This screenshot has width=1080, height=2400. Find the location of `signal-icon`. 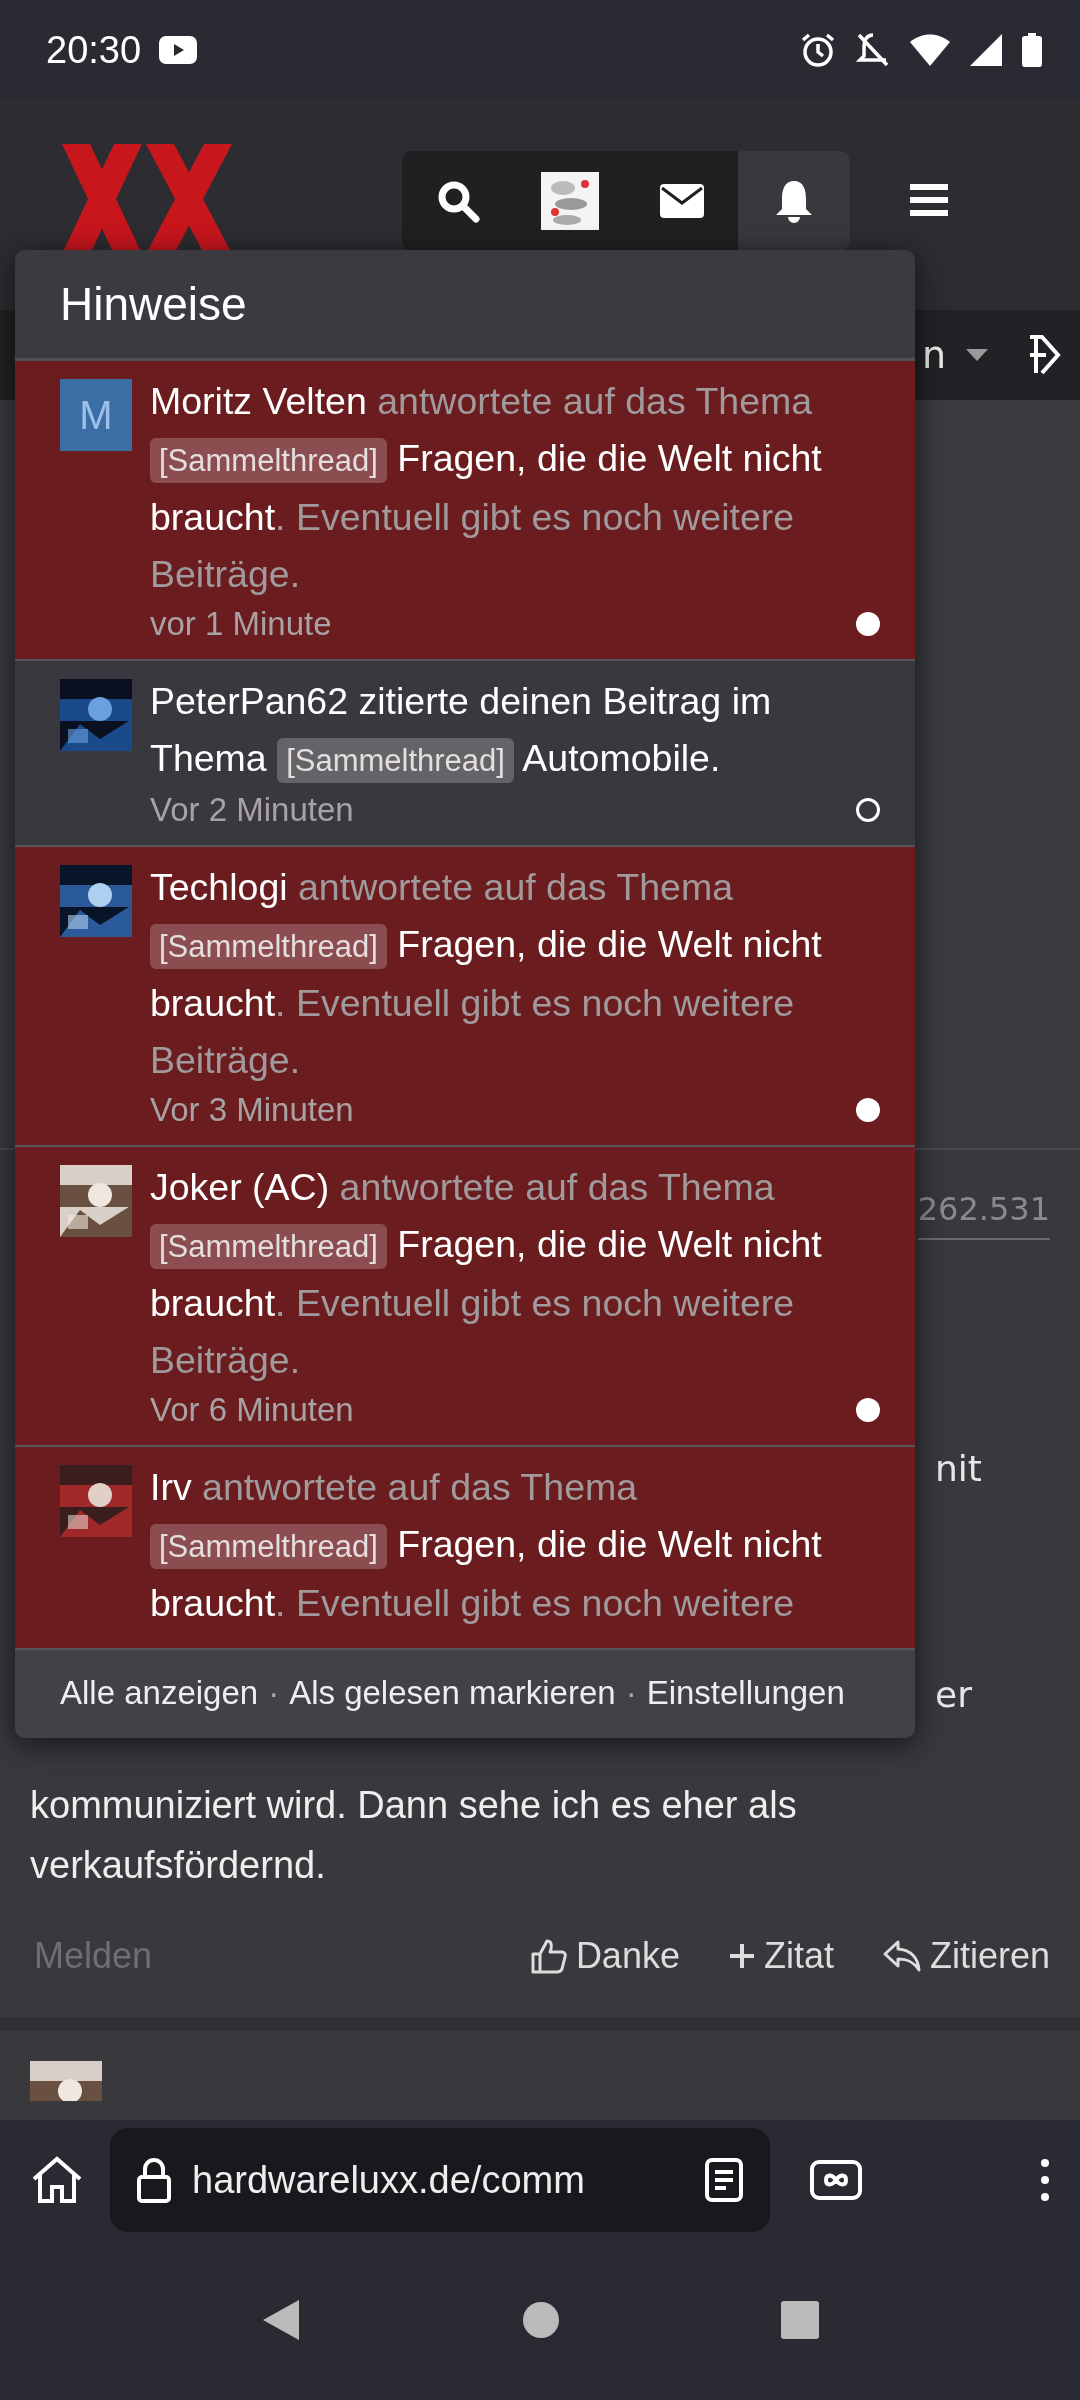

signal-icon is located at coordinates (986, 50).